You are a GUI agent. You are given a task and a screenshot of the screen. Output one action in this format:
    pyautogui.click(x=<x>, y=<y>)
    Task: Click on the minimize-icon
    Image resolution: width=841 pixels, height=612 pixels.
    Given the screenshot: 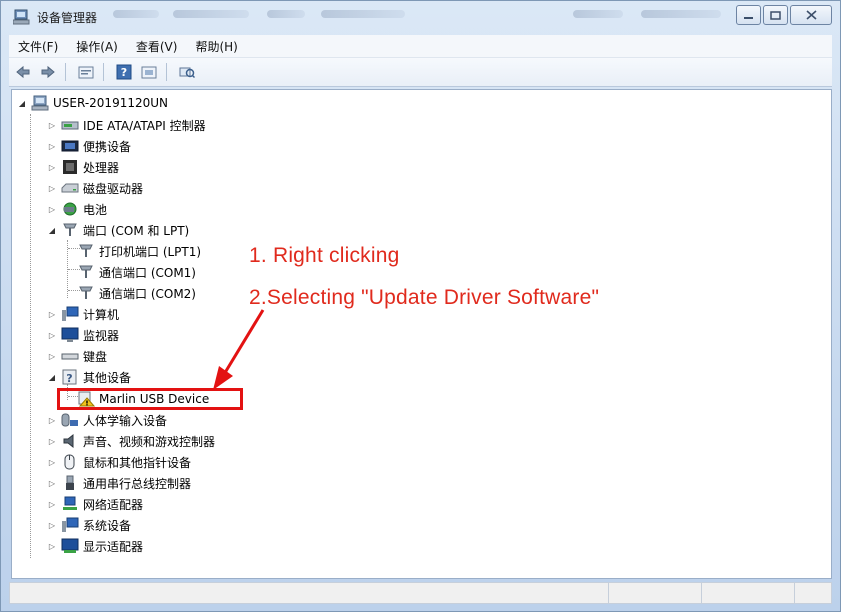 What is the action you would take?
    pyautogui.click(x=748, y=17)
    